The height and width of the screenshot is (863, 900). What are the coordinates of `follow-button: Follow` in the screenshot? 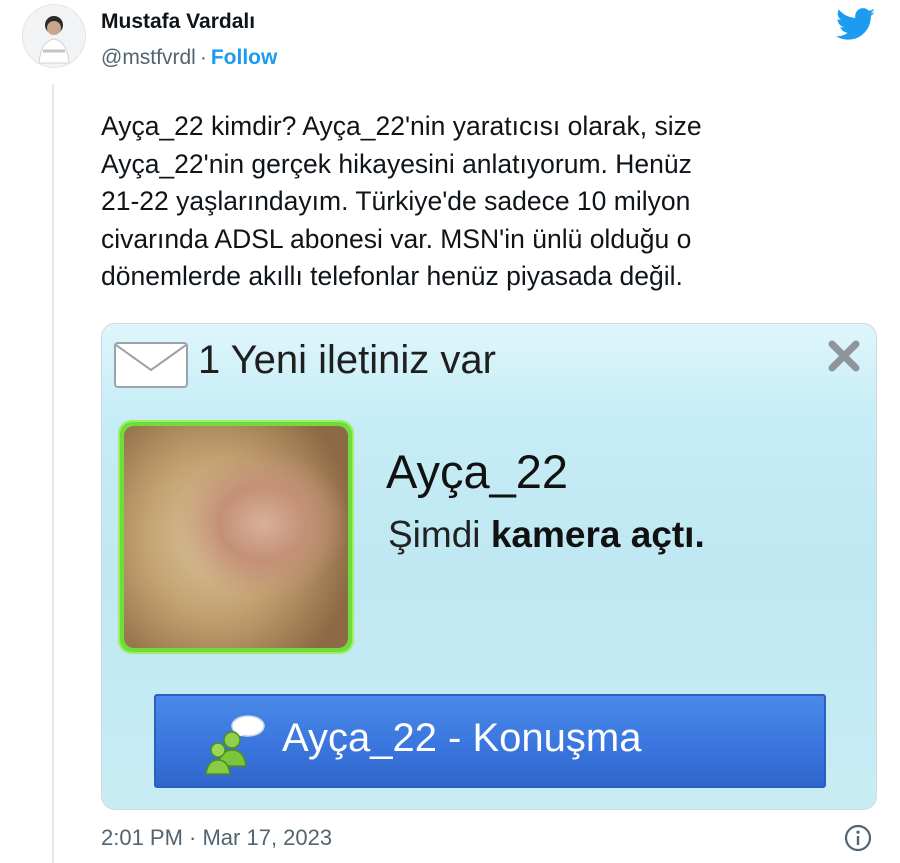 It's located at (244, 57).